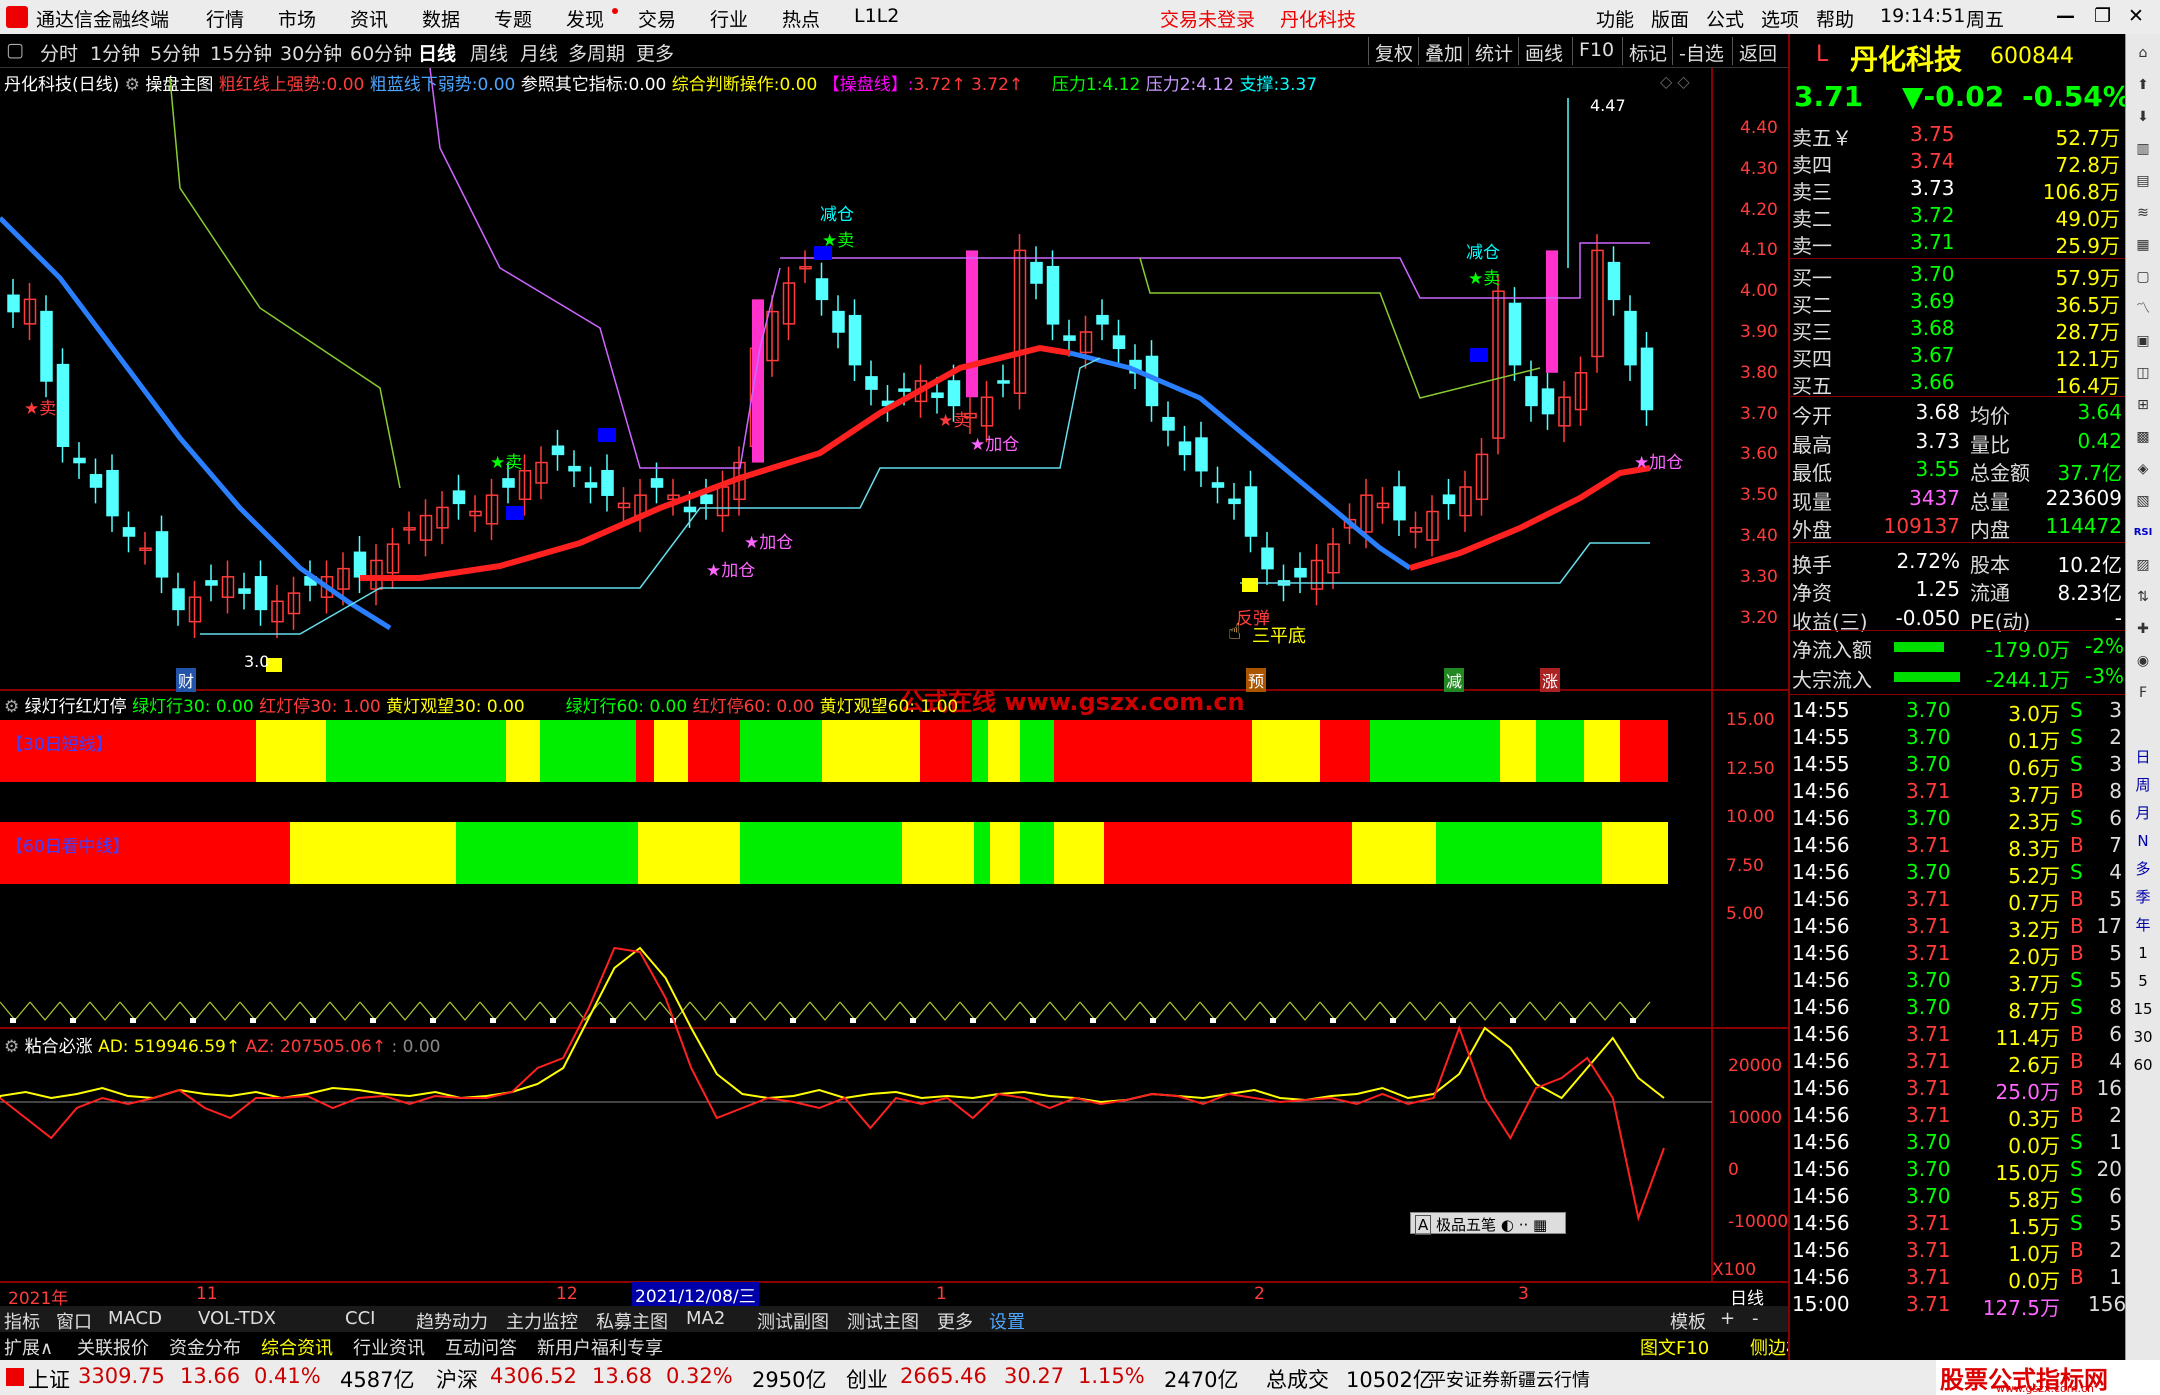 This screenshot has height=1395, width=2160. I want to click on period-tab-6: 日线, so click(437, 52).